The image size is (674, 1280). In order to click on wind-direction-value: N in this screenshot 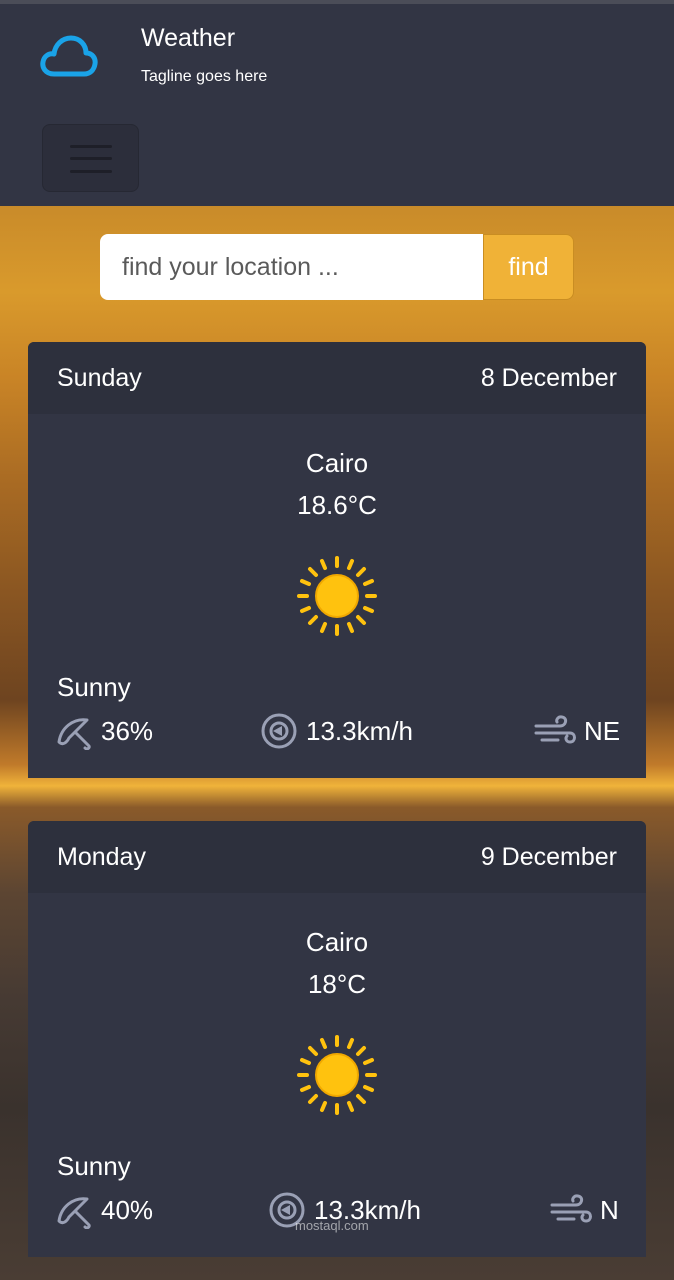, I will do `click(609, 1209)`.